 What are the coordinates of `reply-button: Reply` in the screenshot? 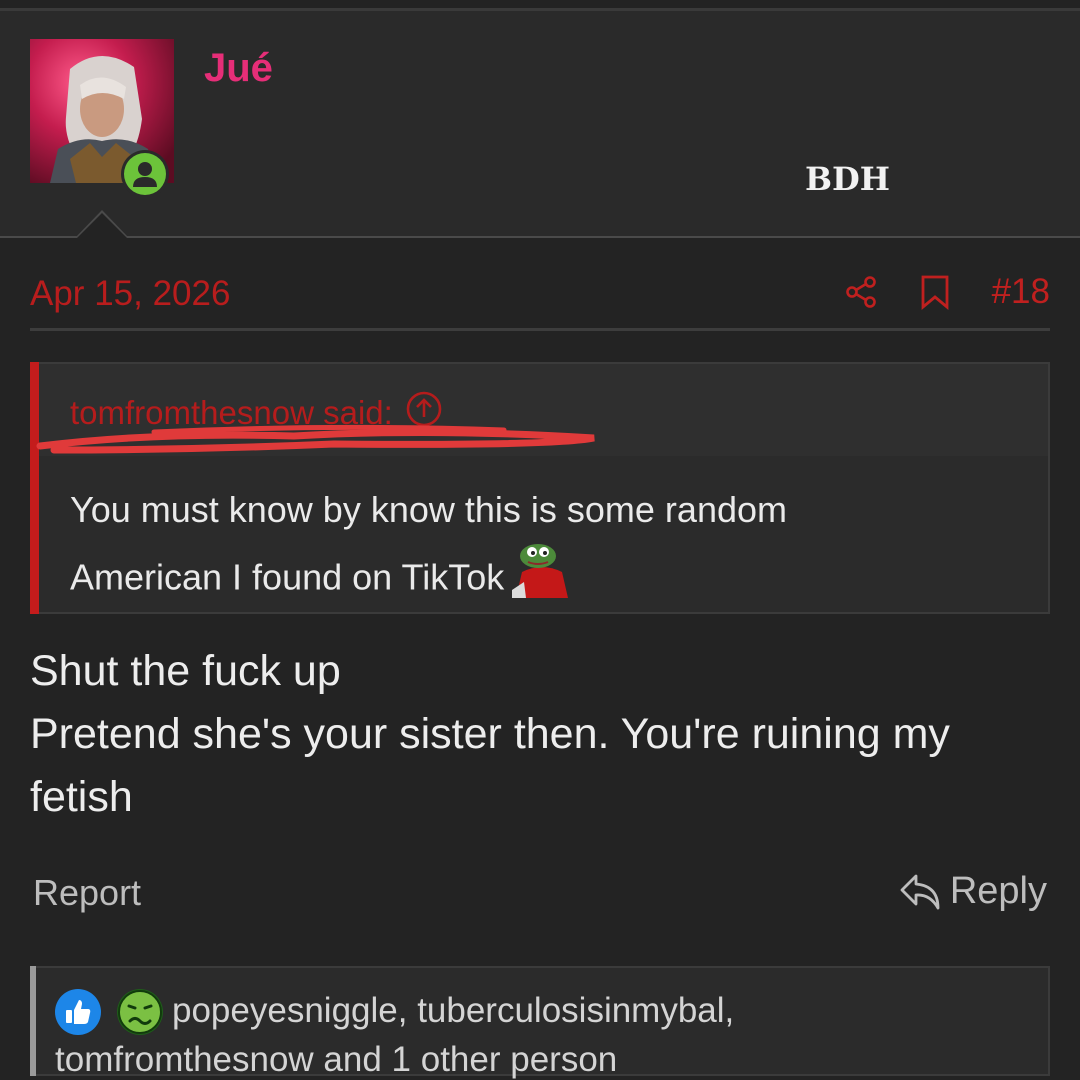 It's located at (972, 891).